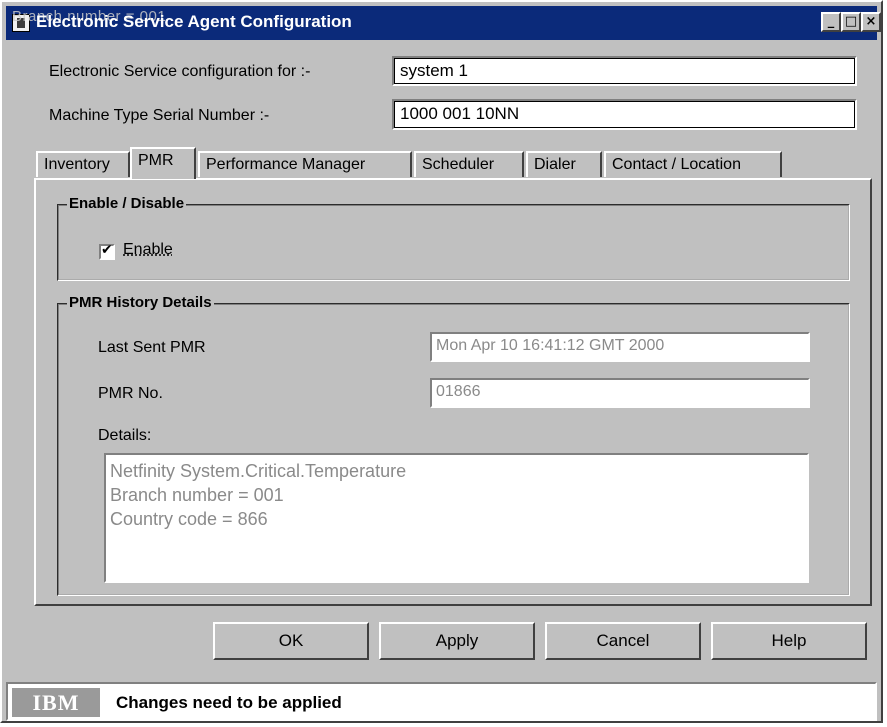  I want to click on window-title: Electronic Service Agent Configuration, so click(194, 21).